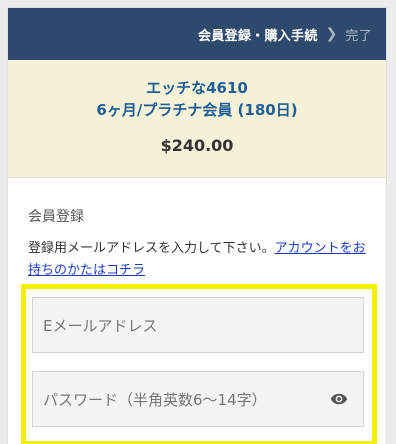  I want to click on password-field: パスワード（半角英数6〜14字）, so click(198, 399).